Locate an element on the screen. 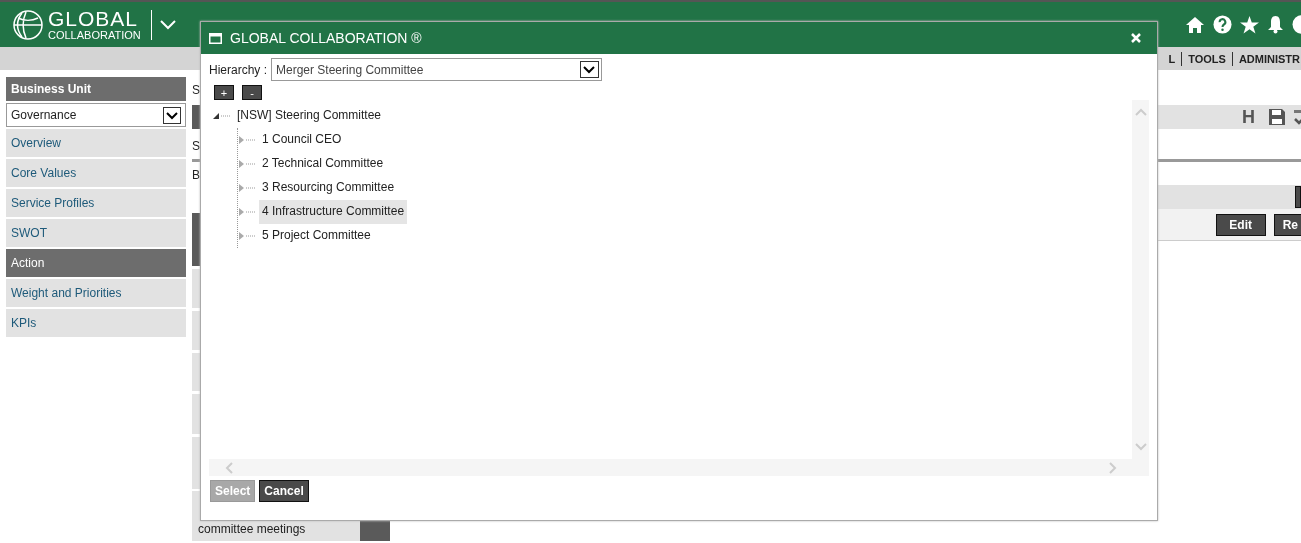 The width and height of the screenshot is (1301, 543). heading-tool: H is located at coordinates (1248, 117).